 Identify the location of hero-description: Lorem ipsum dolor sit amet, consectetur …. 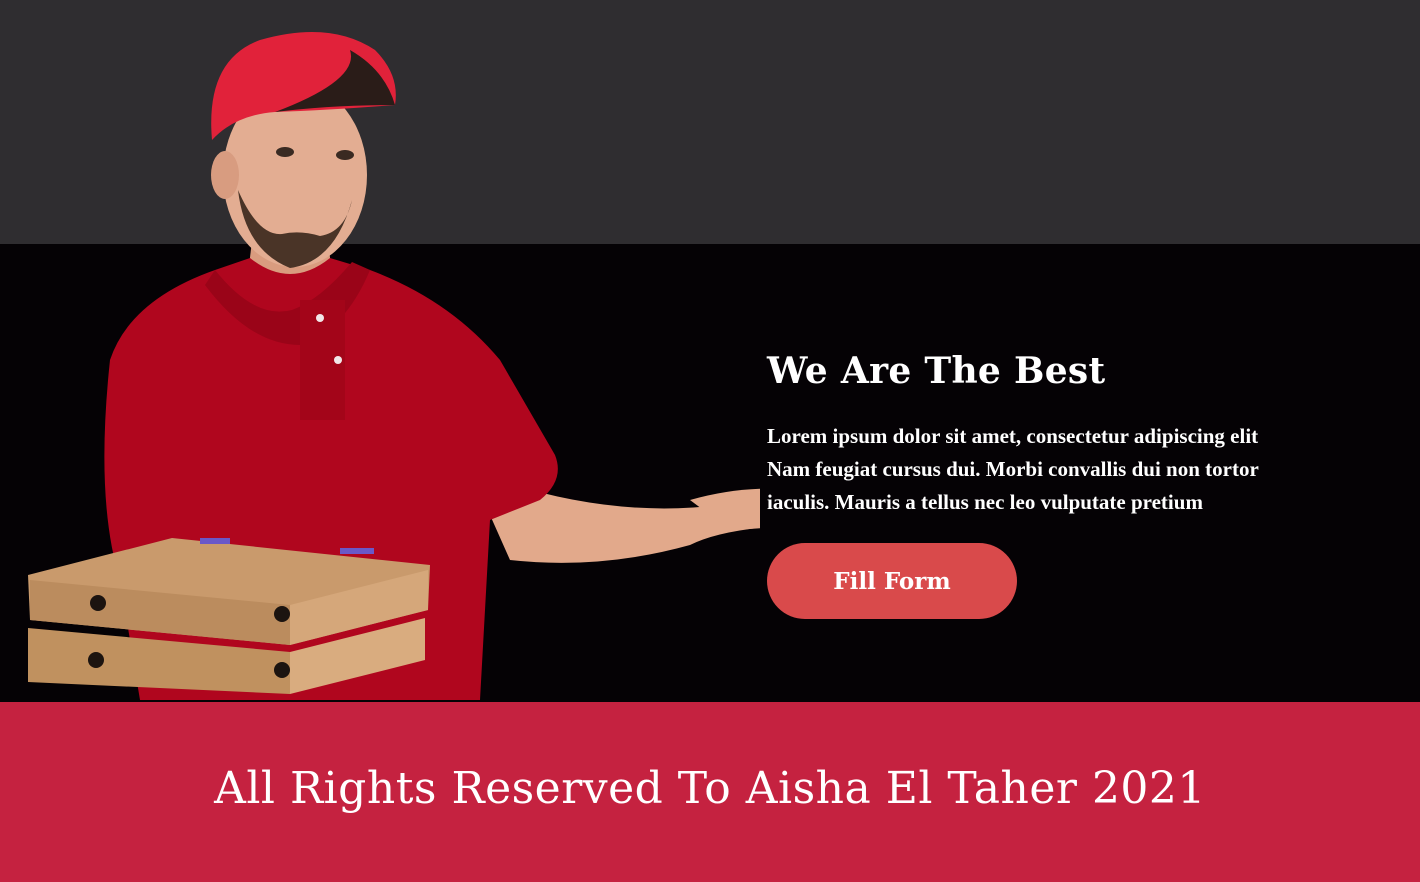
(1013, 469).